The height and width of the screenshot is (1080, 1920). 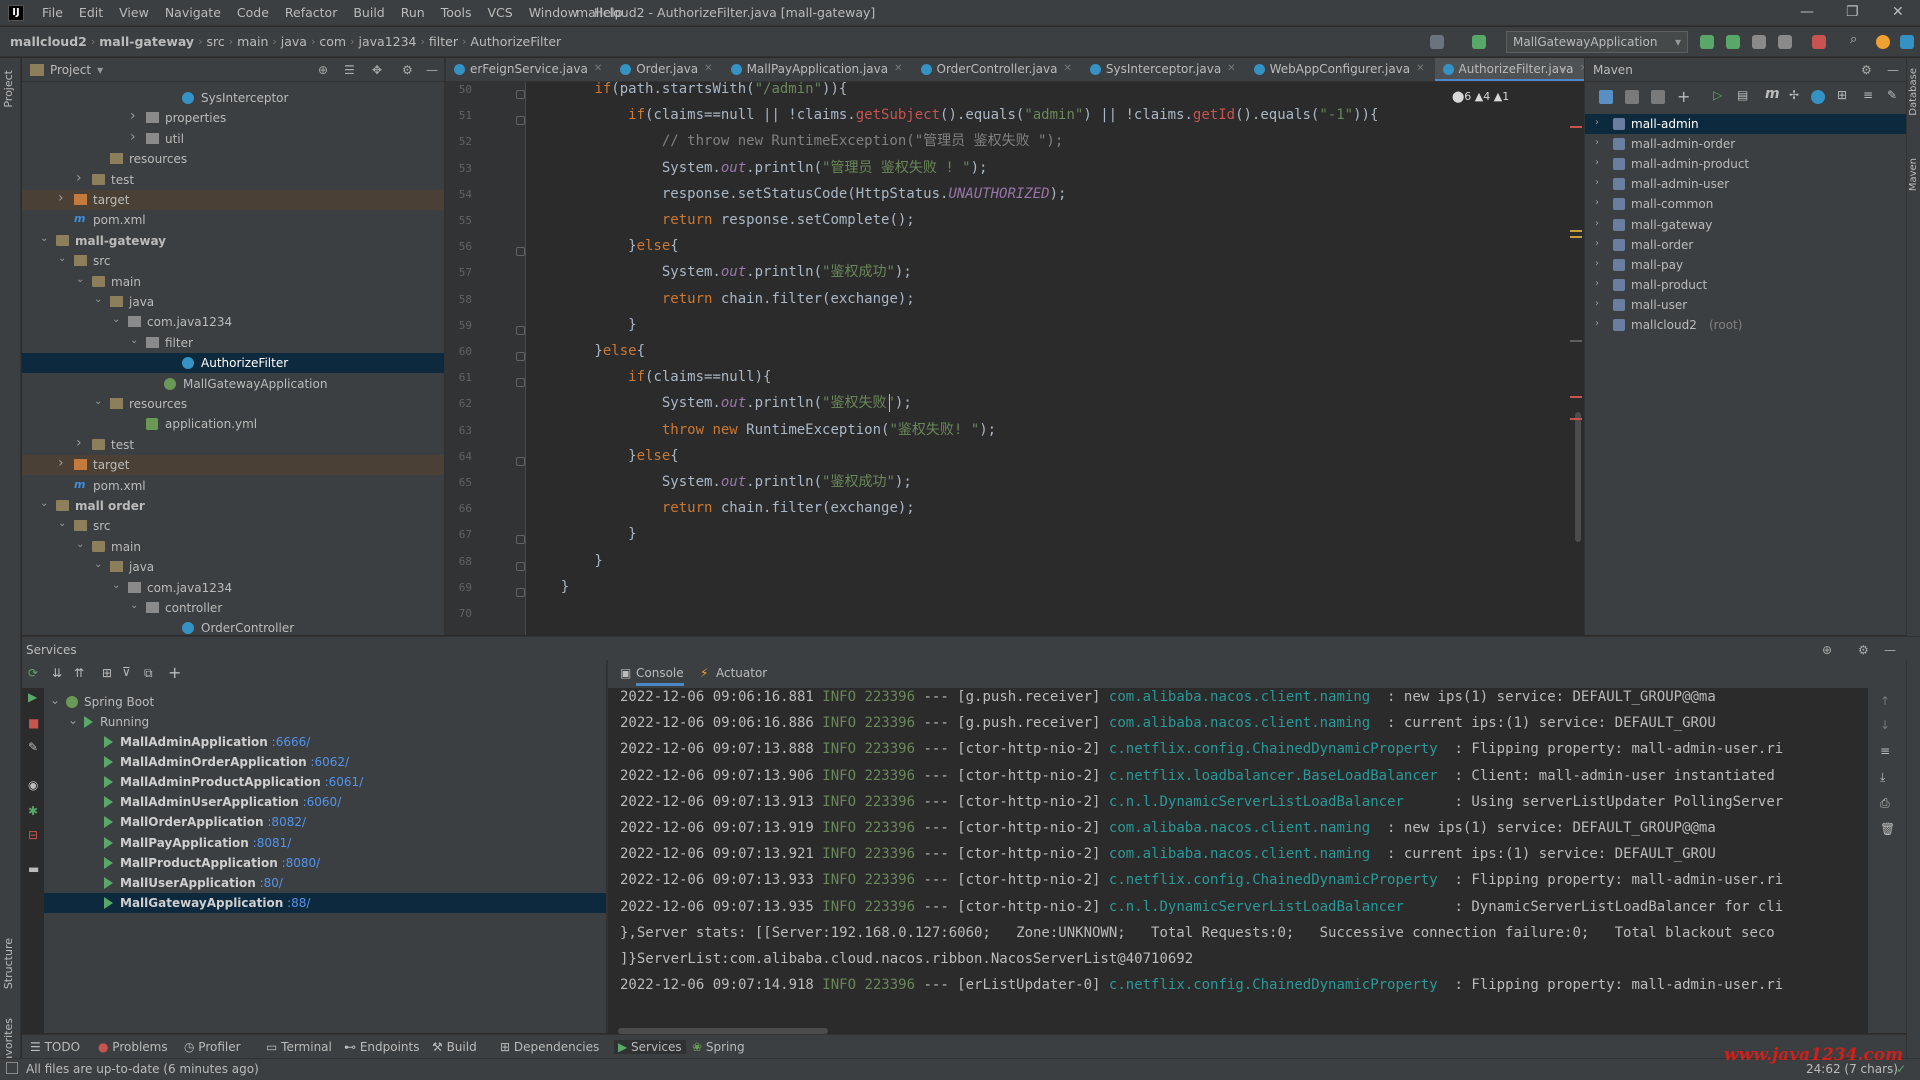 What do you see at coordinates (1742, 95) in the screenshot?
I see `files-icon: ▤` at bounding box center [1742, 95].